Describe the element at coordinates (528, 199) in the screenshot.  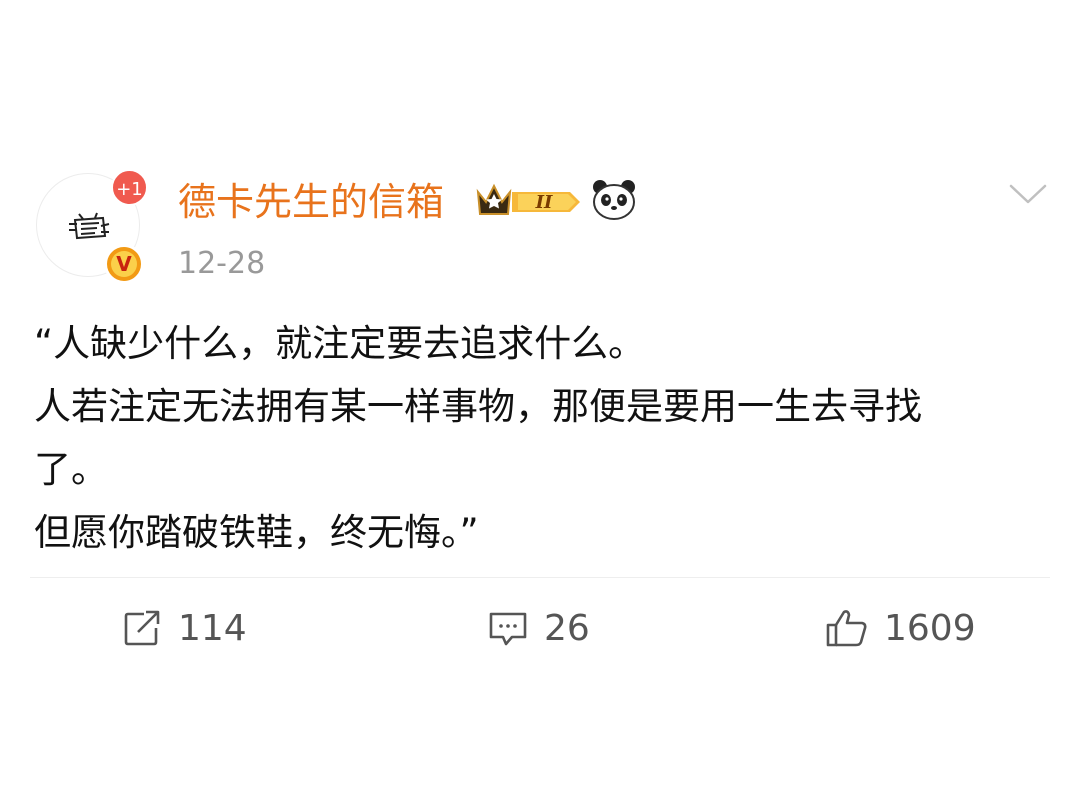
I see `crown-icon: II` at that location.